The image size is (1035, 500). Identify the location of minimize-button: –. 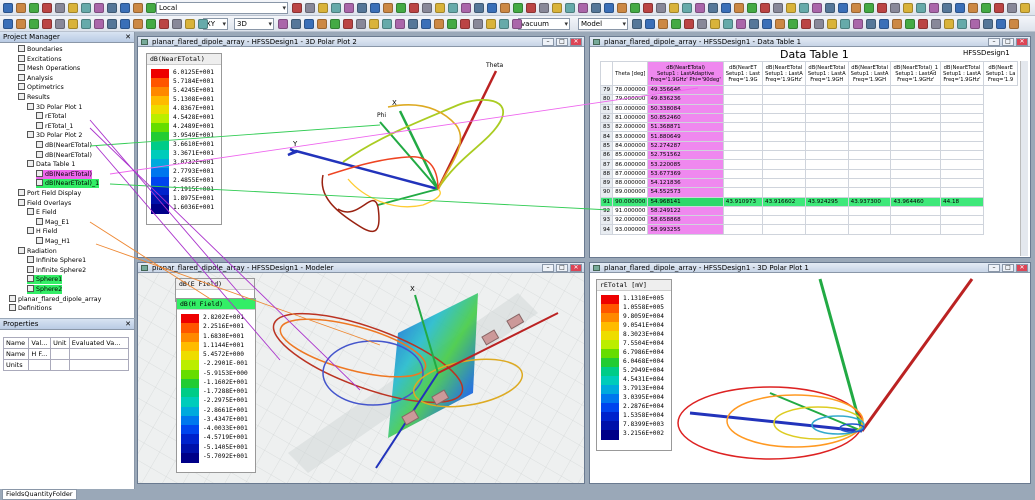
(994, 42).